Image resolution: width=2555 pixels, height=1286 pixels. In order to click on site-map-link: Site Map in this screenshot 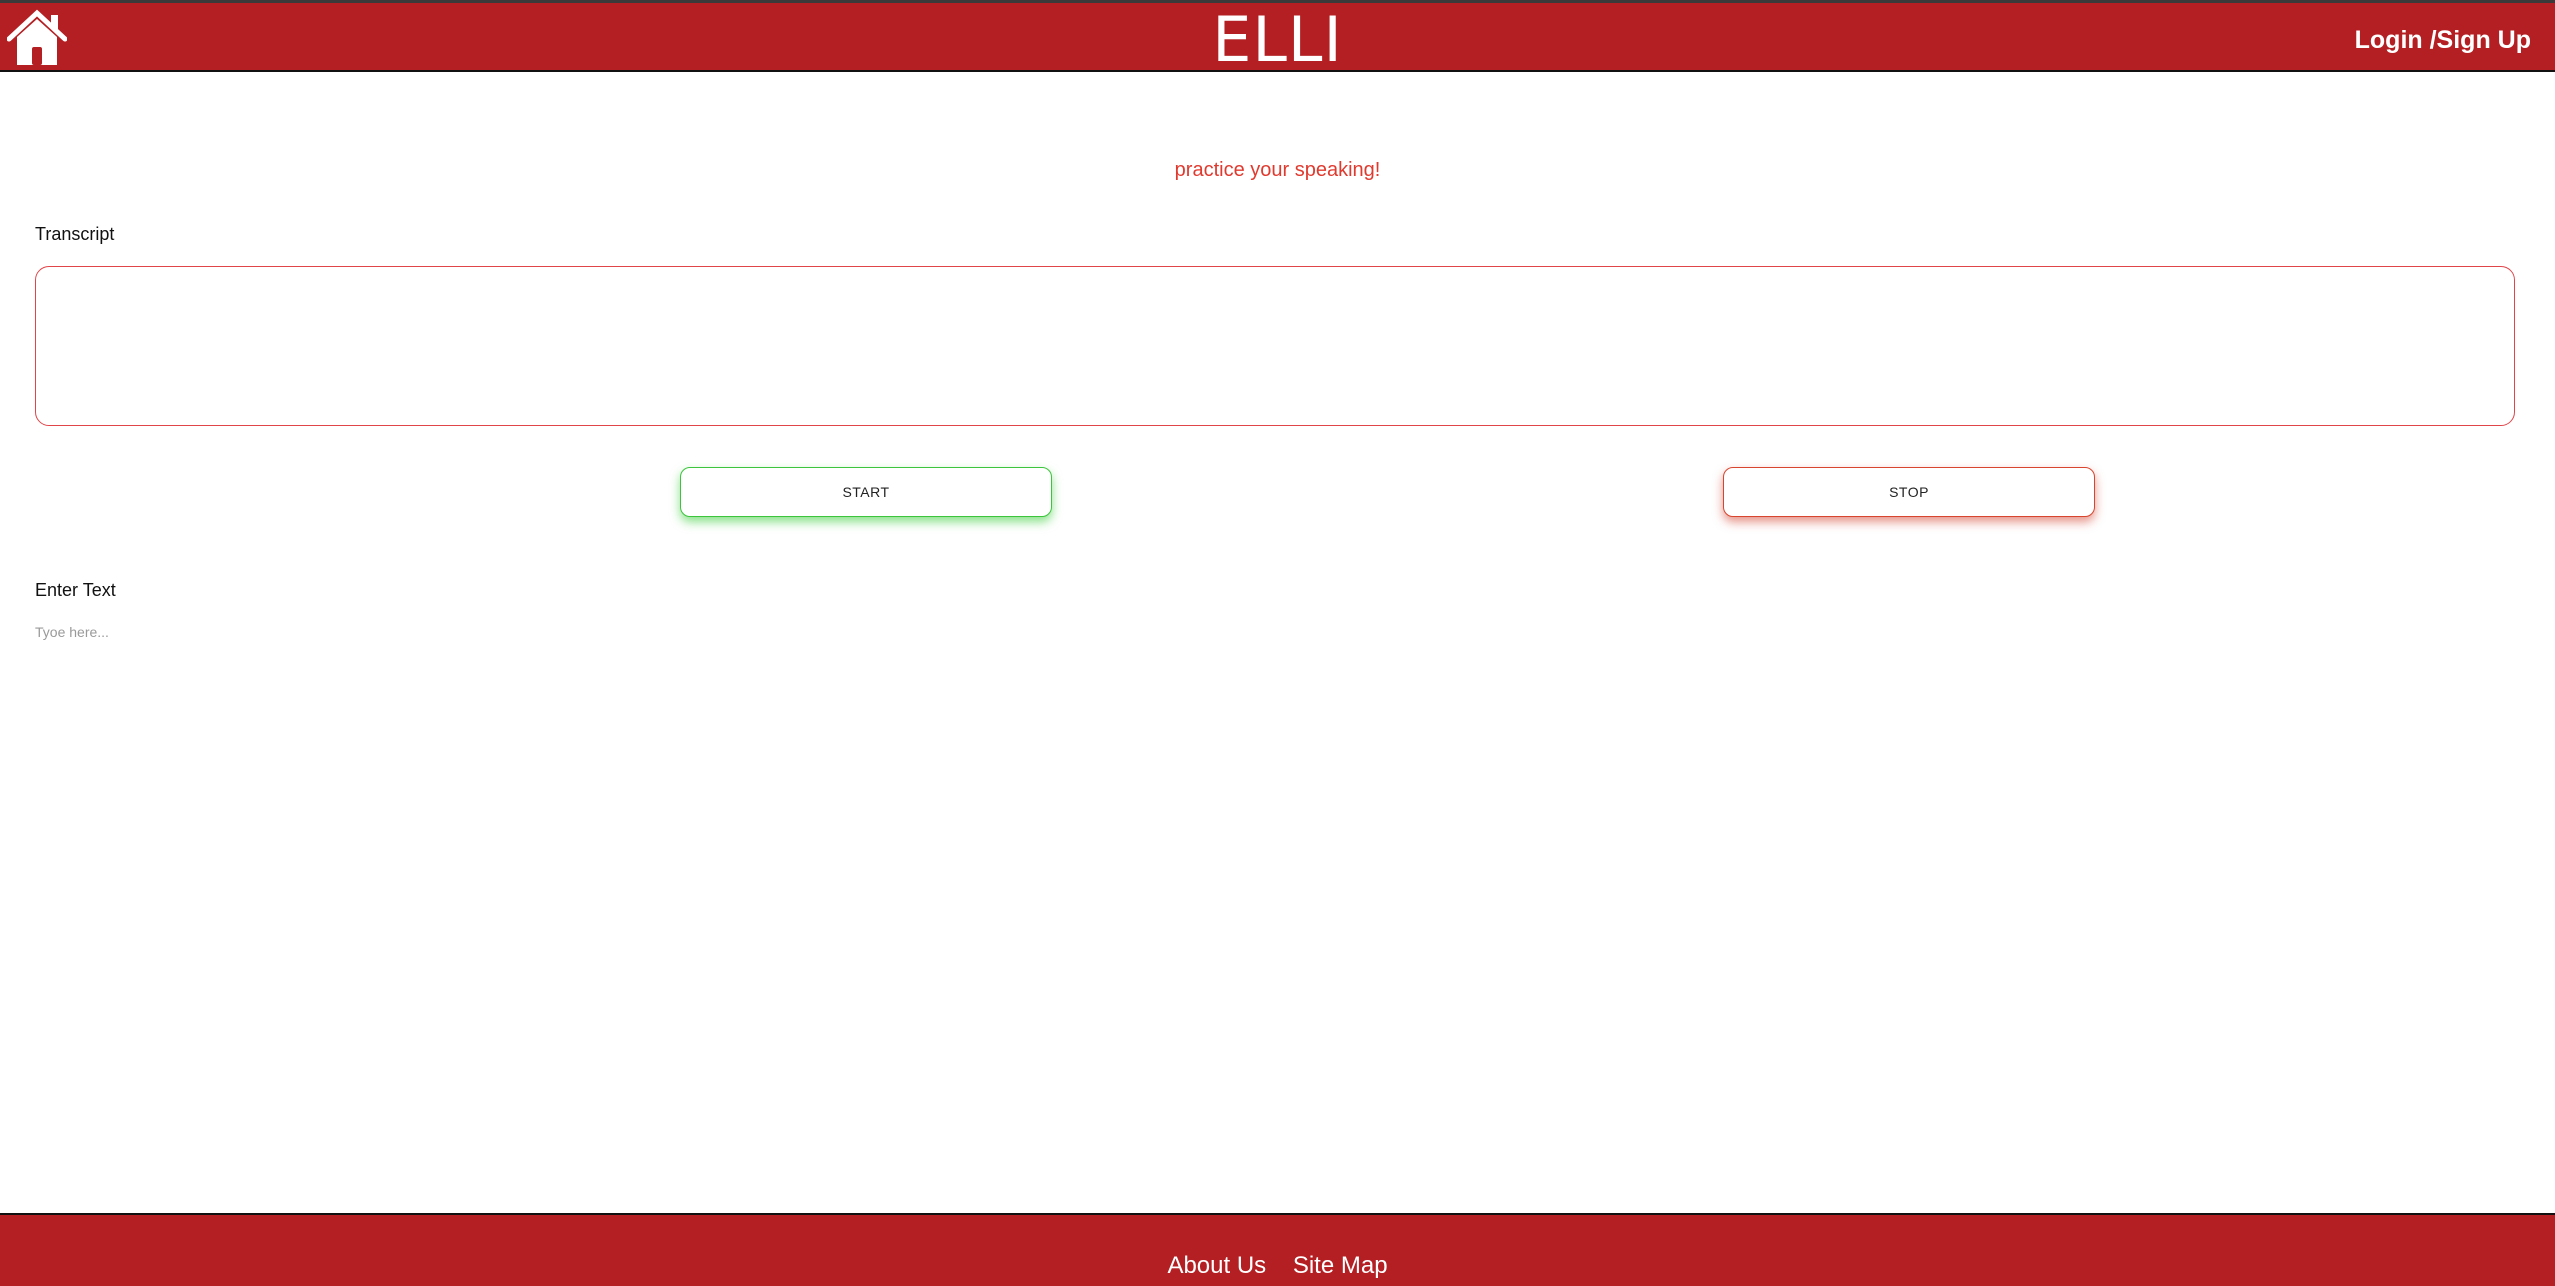, I will do `click(1340, 1265)`.